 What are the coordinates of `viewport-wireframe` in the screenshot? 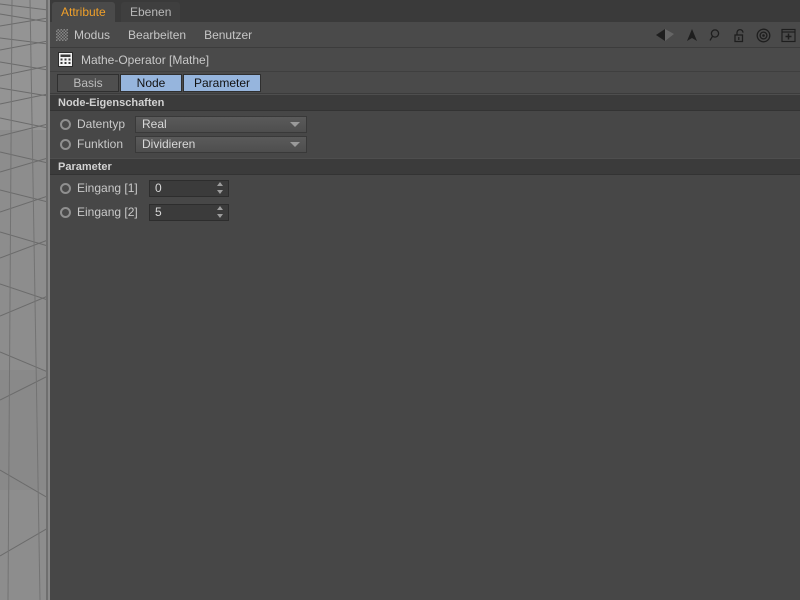 It's located at (24, 300).